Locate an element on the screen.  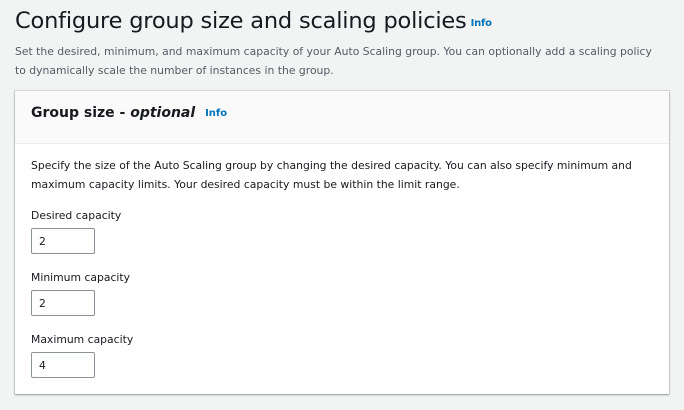
desired-capacity-label: Desired capacity is located at coordinates (76, 215).